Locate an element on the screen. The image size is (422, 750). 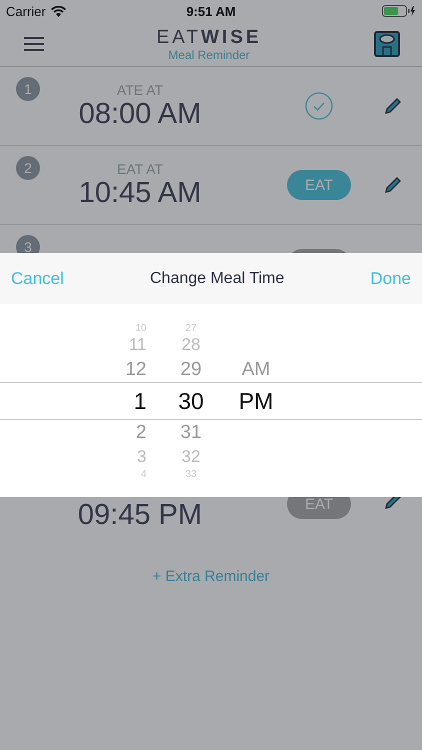
picker-option: 3 is located at coordinates (141, 457).